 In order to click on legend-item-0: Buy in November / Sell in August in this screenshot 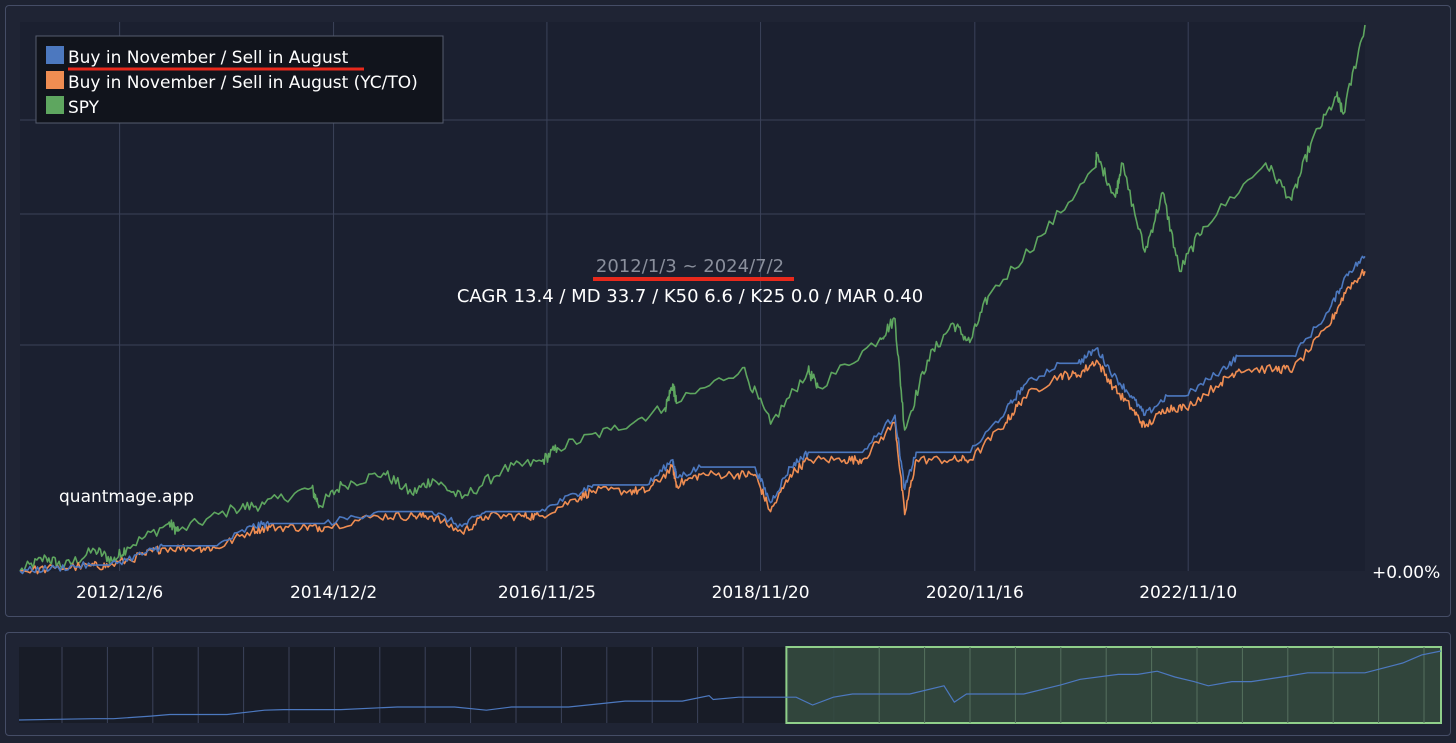, I will do `click(197, 57)`.